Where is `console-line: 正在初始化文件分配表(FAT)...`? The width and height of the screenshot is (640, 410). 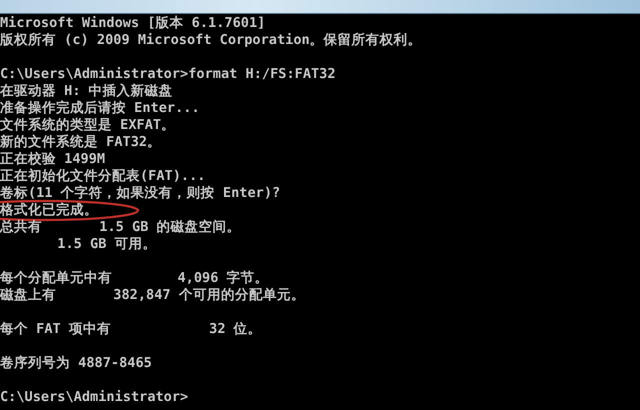 console-line: 正在初始化文件分配表(FAT)... is located at coordinates (103, 176).